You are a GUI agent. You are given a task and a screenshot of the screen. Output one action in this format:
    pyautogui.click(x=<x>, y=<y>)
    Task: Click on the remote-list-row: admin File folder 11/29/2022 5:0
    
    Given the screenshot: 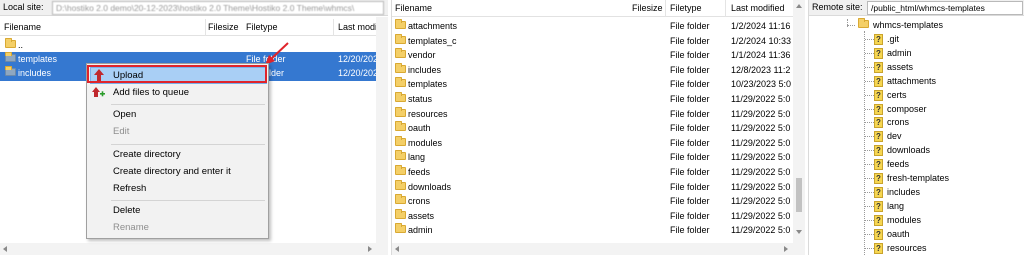 What is the action you would take?
    pyautogui.click(x=592, y=230)
    